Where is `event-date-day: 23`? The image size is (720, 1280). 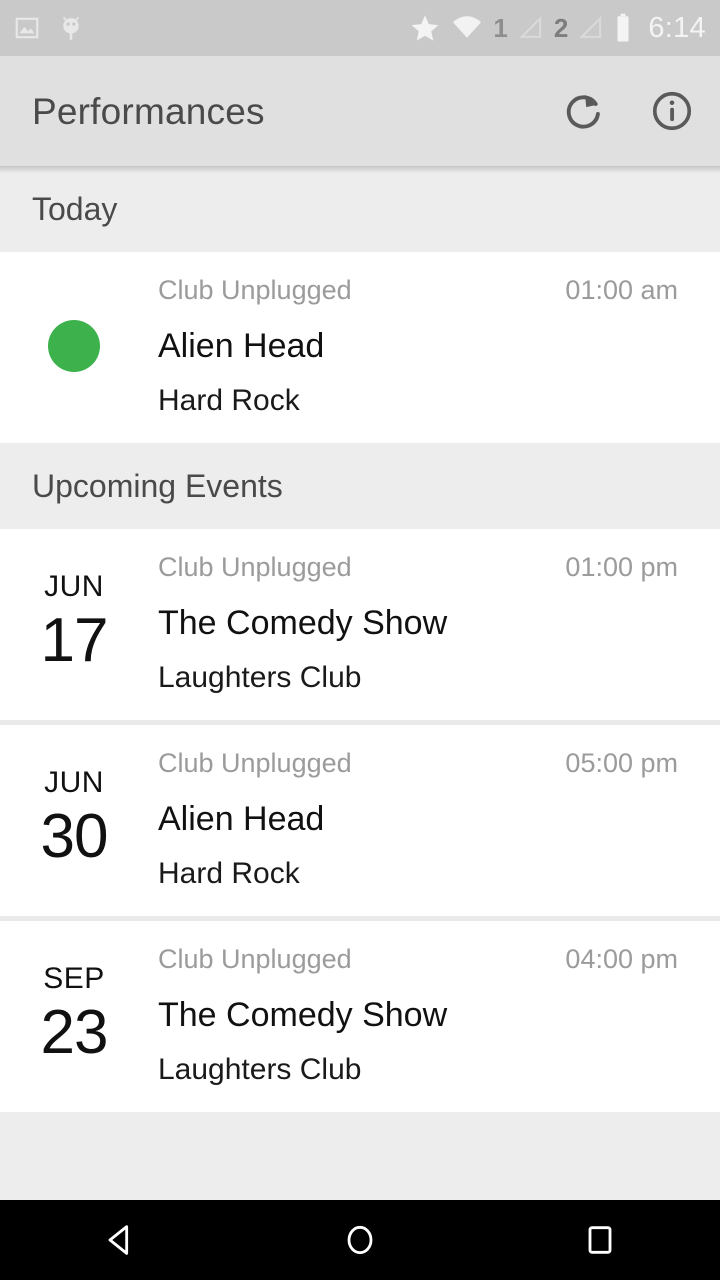 event-date-day: 23 is located at coordinates (74, 1033).